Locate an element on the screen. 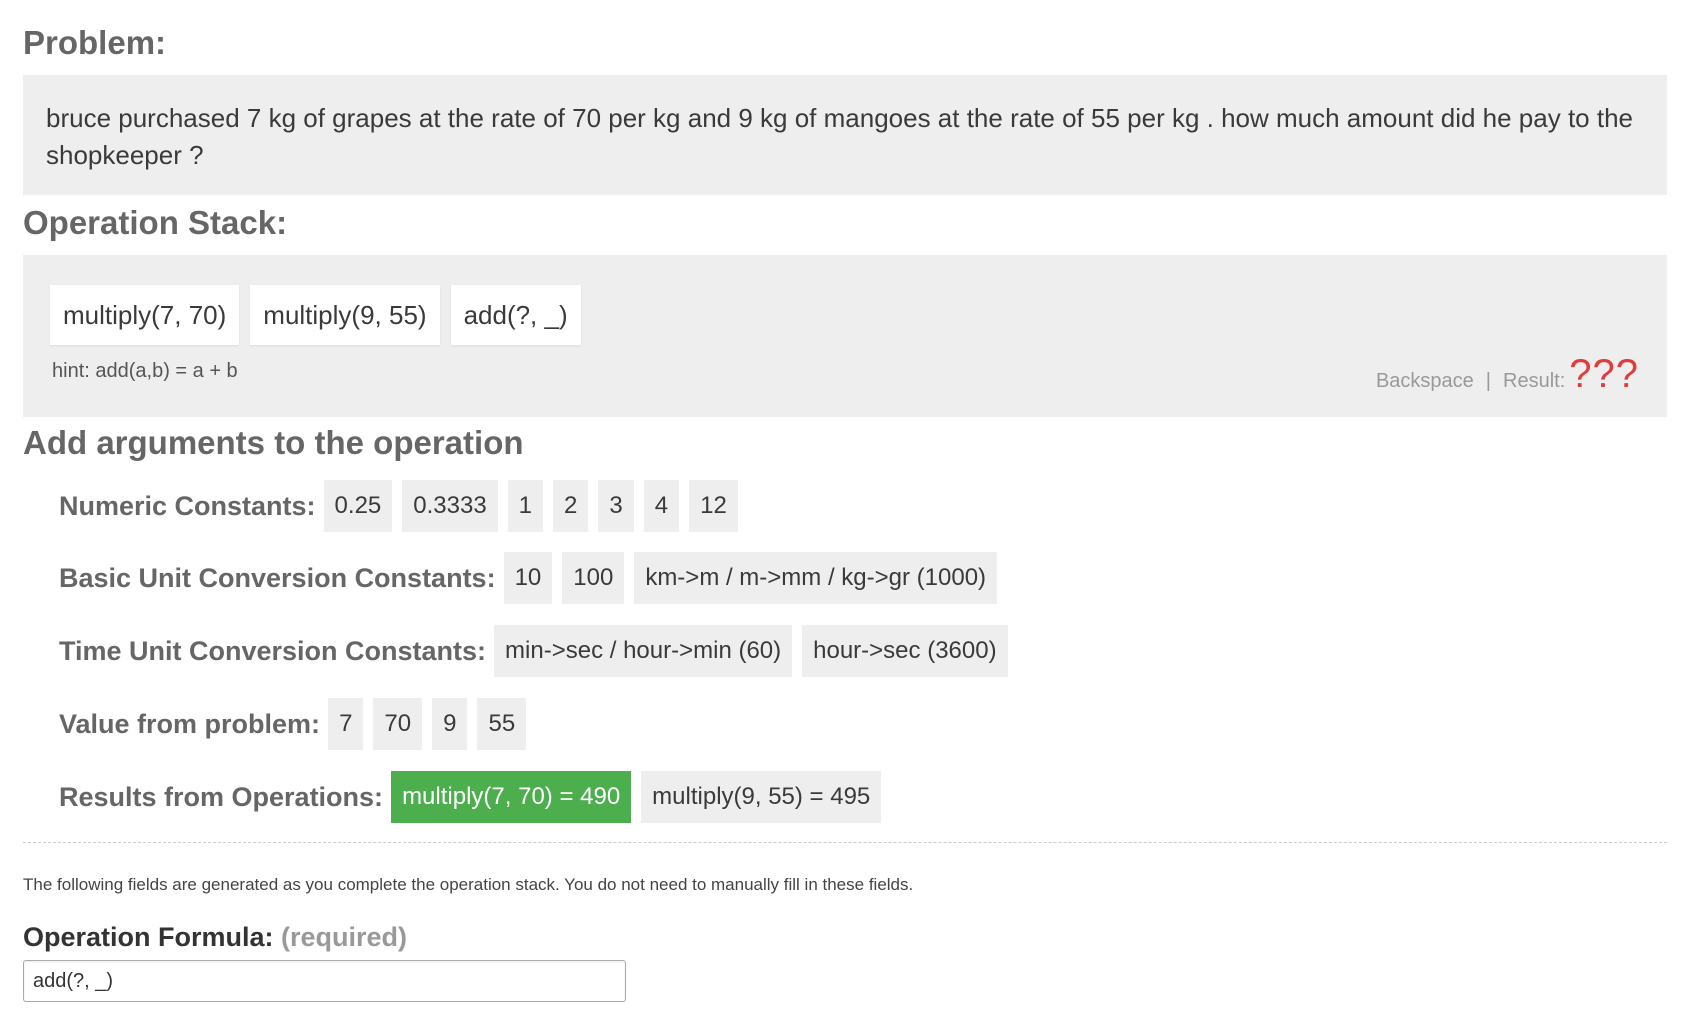 Image resolution: width=1700 pixels, height=1034 pixels. hint-text: hint: add(a,b) = a + b is located at coordinates (145, 371).